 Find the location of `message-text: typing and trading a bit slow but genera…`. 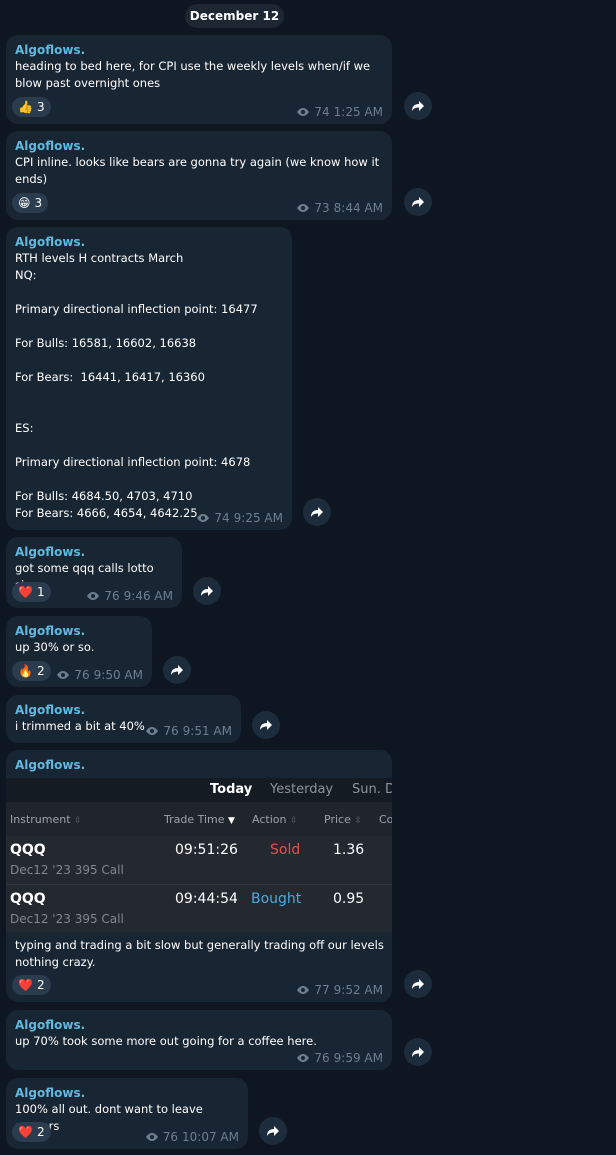

message-text: typing and trading a bit slow but genera… is located at coordinates (201, 953).